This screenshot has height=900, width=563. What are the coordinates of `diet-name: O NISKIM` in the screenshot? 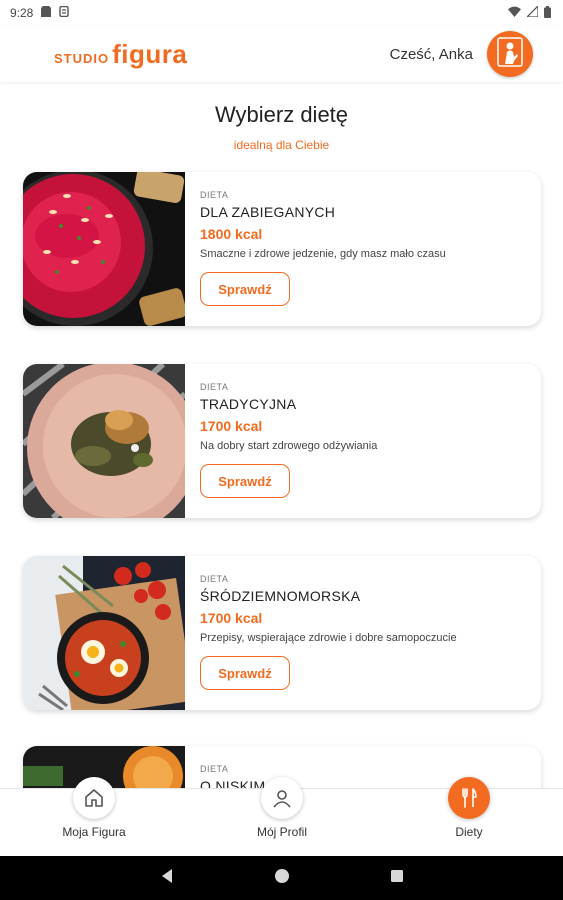 It's located at (233, 783).